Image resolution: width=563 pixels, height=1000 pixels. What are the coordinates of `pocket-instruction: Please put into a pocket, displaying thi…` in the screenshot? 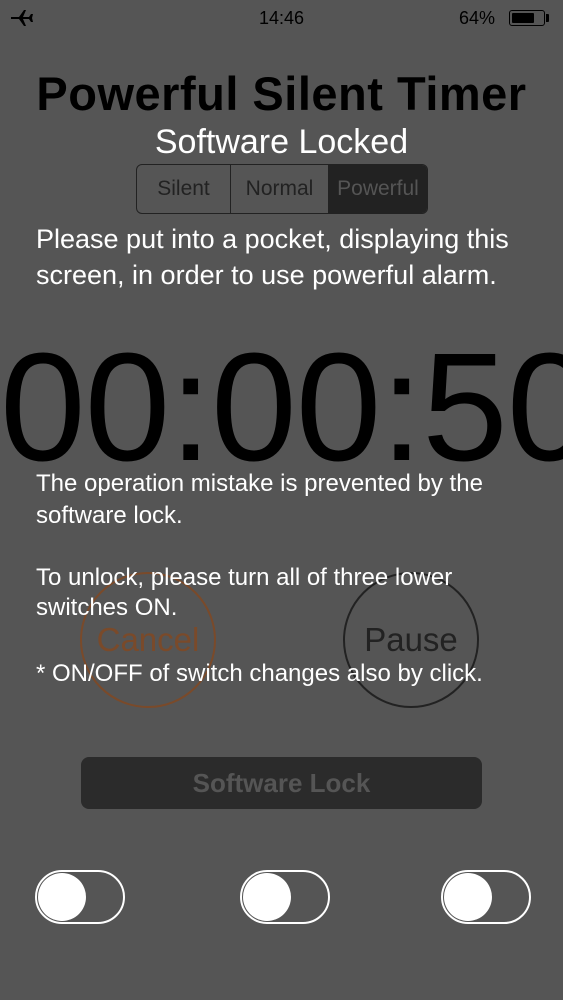 It's located at (272, 257).